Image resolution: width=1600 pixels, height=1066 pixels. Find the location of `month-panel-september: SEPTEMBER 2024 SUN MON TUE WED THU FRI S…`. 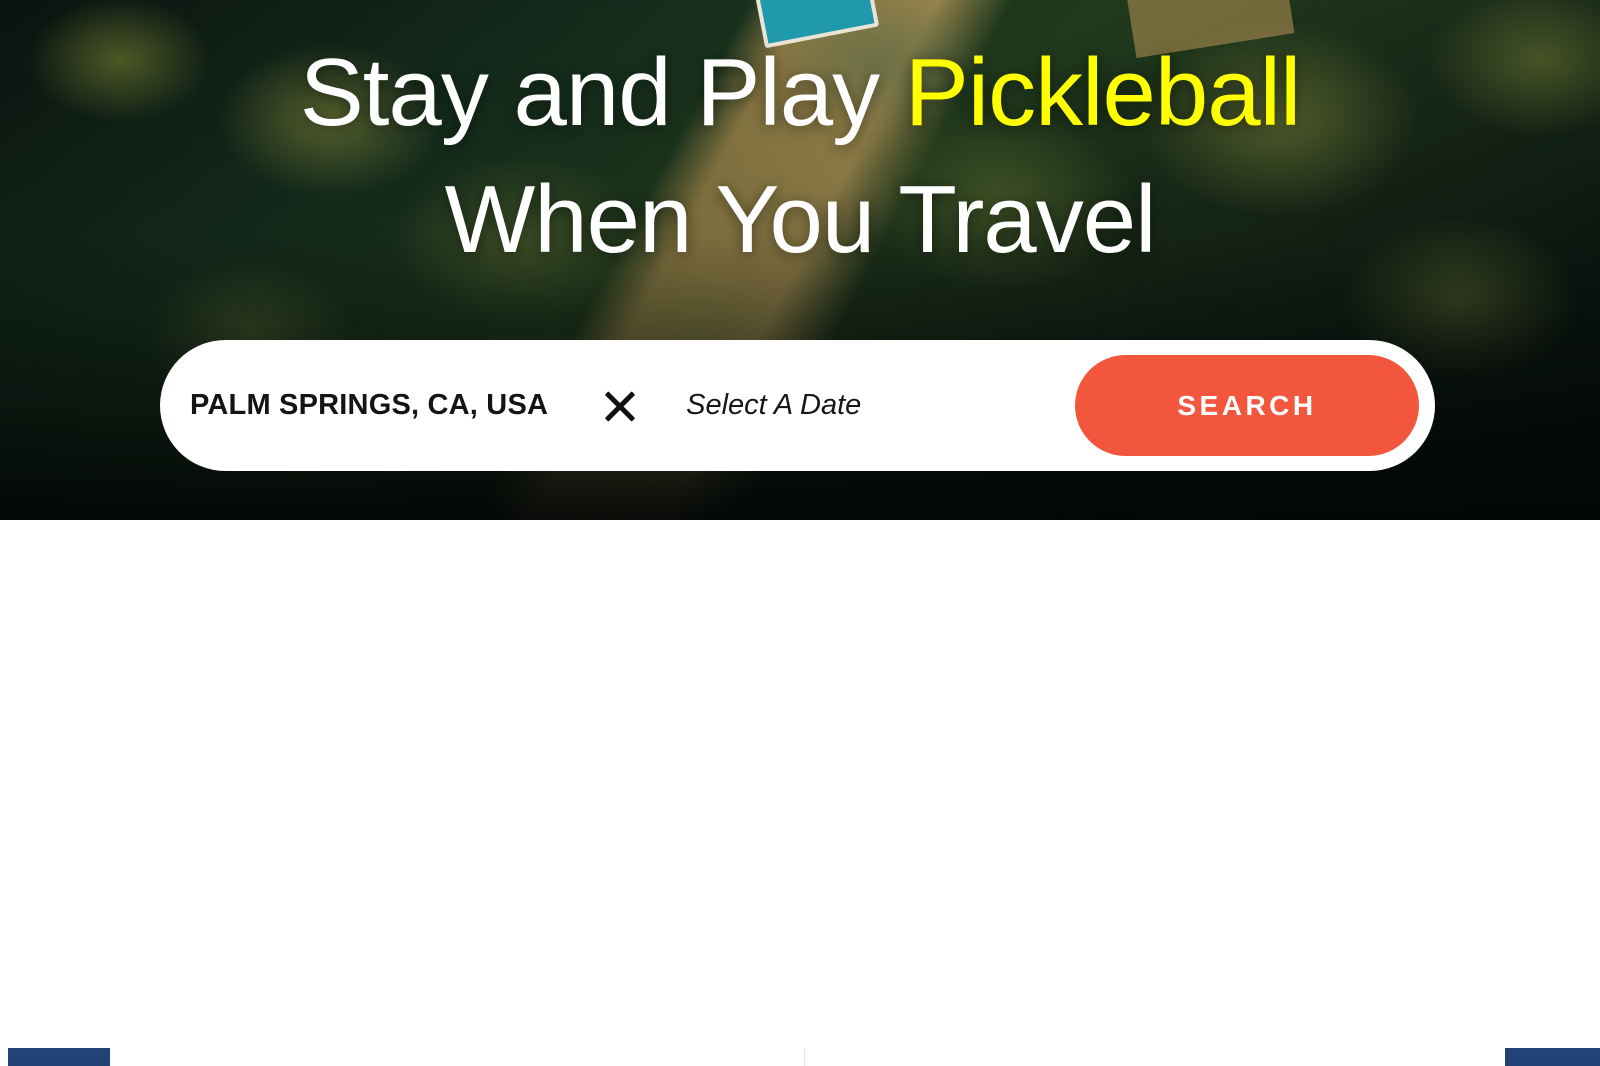

month-panel-september: SEPTEMBER 2024 SUN MON TUE WED THU FRI S… is located at coordinates (450, 1057).